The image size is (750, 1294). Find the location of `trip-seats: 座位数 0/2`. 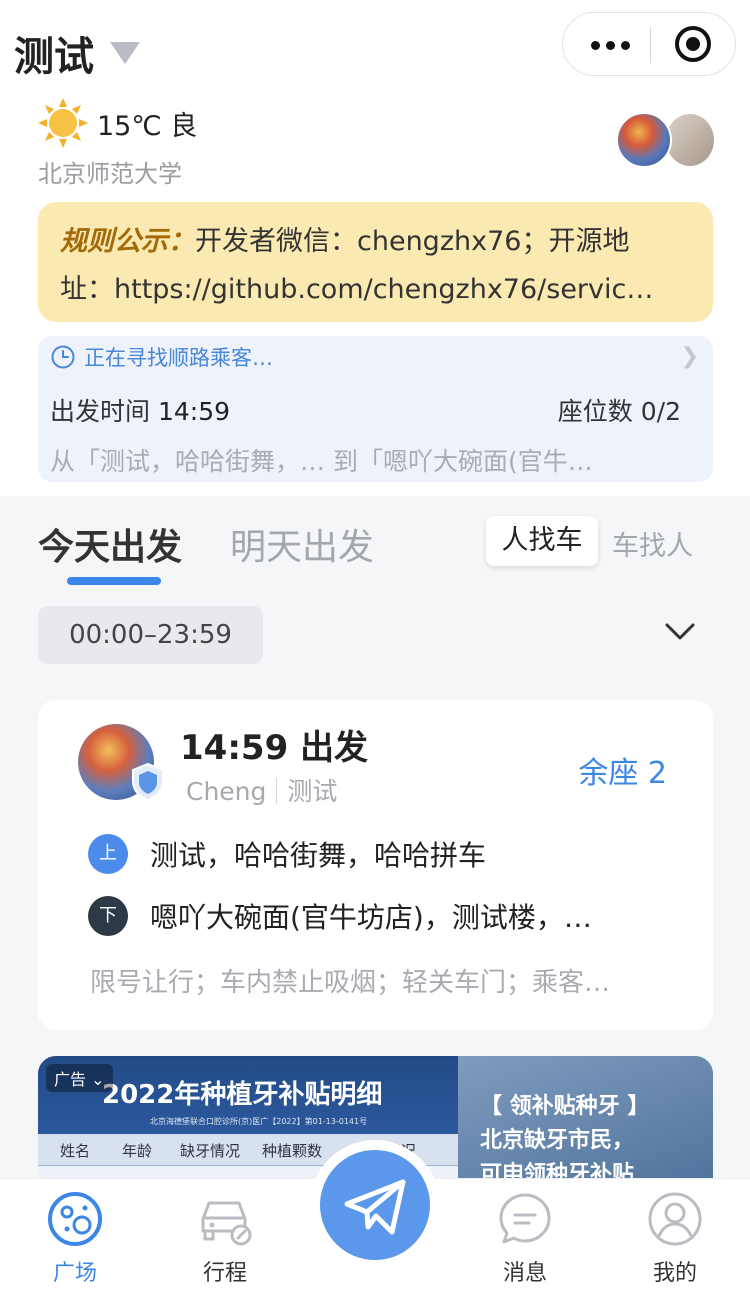

trip-seats: 座位数 0/2 is located at coordinates (619, 410).